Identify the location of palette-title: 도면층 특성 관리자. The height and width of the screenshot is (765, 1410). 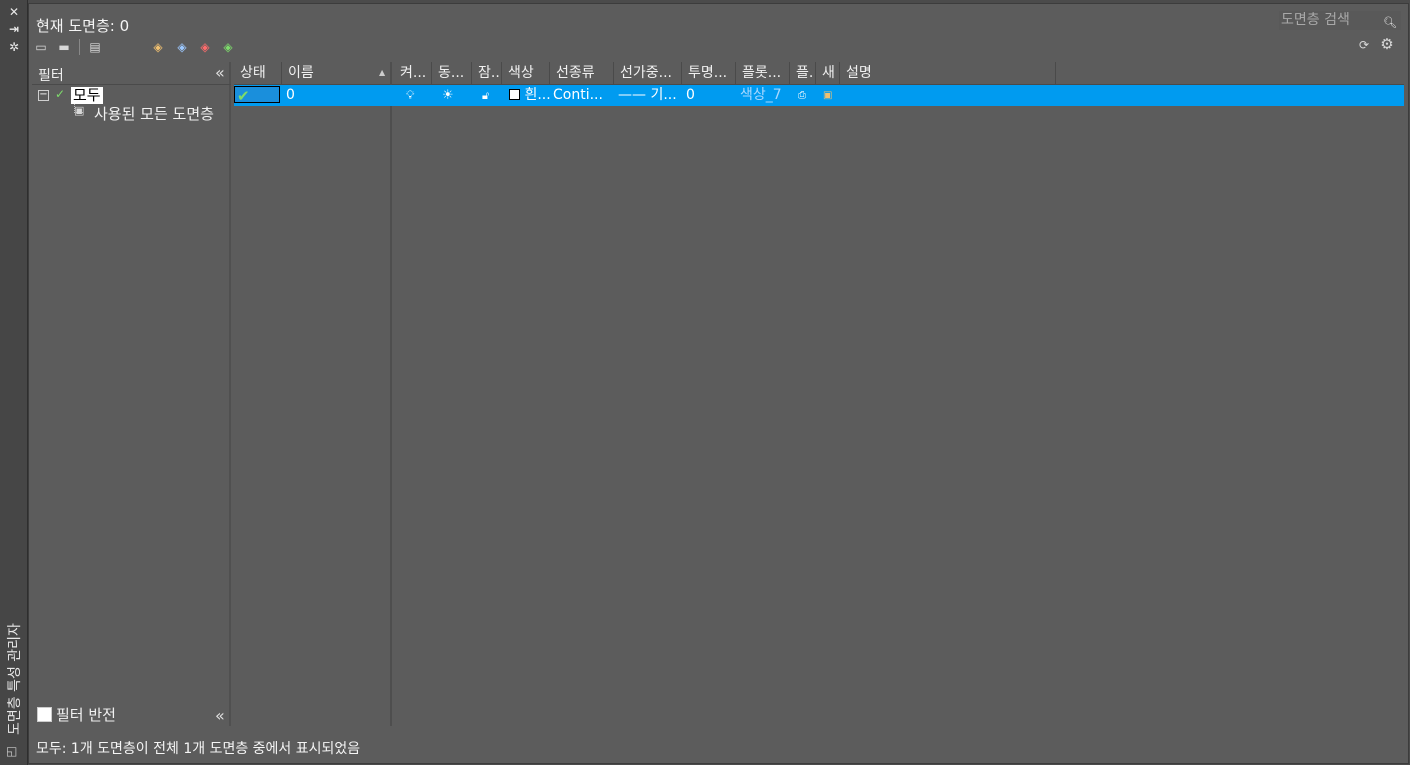
(15, 679).